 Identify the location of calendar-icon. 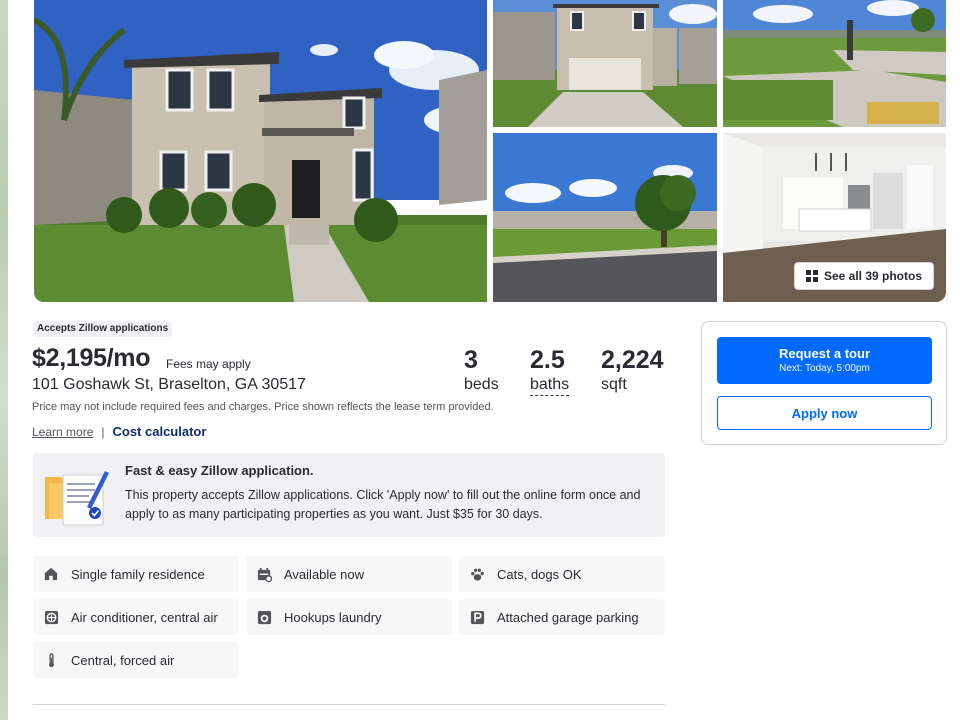
(264, 574).